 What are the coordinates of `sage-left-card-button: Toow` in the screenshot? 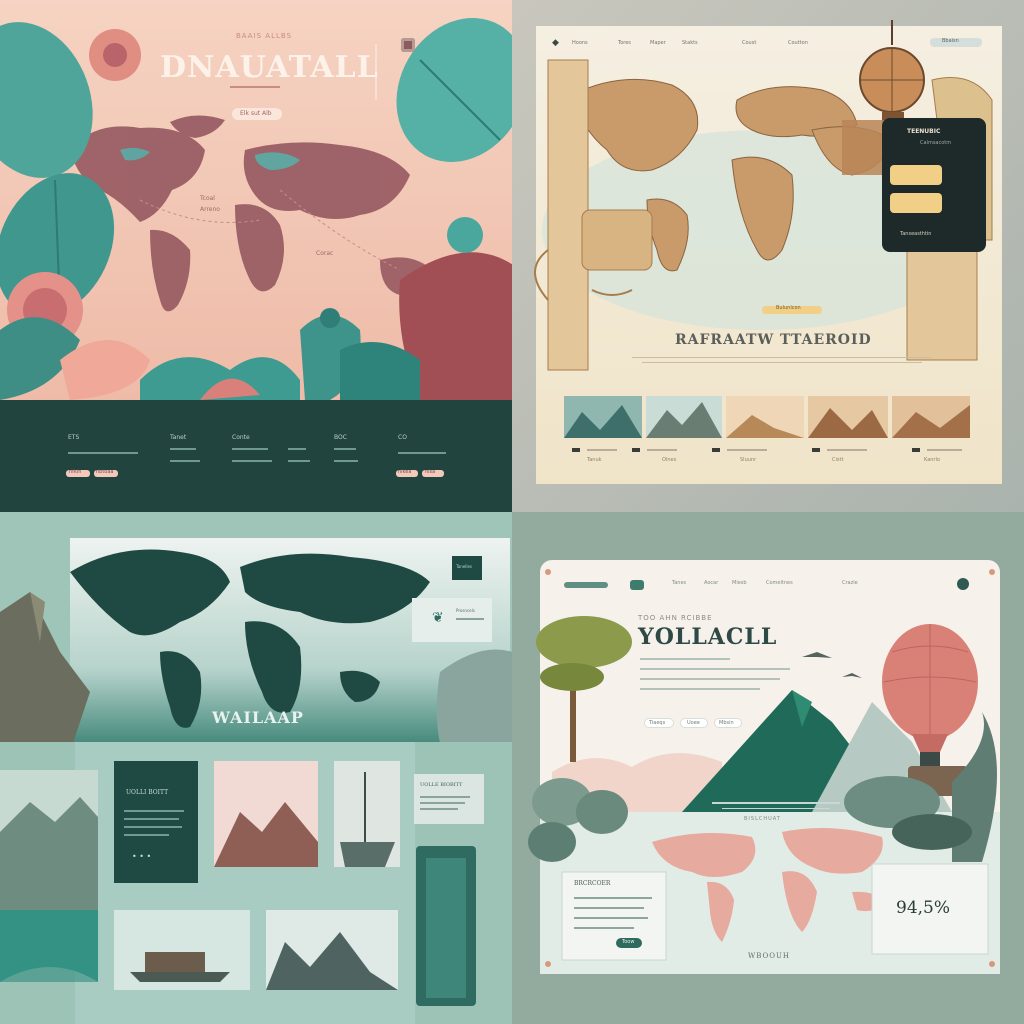 It's located at (629, 943).